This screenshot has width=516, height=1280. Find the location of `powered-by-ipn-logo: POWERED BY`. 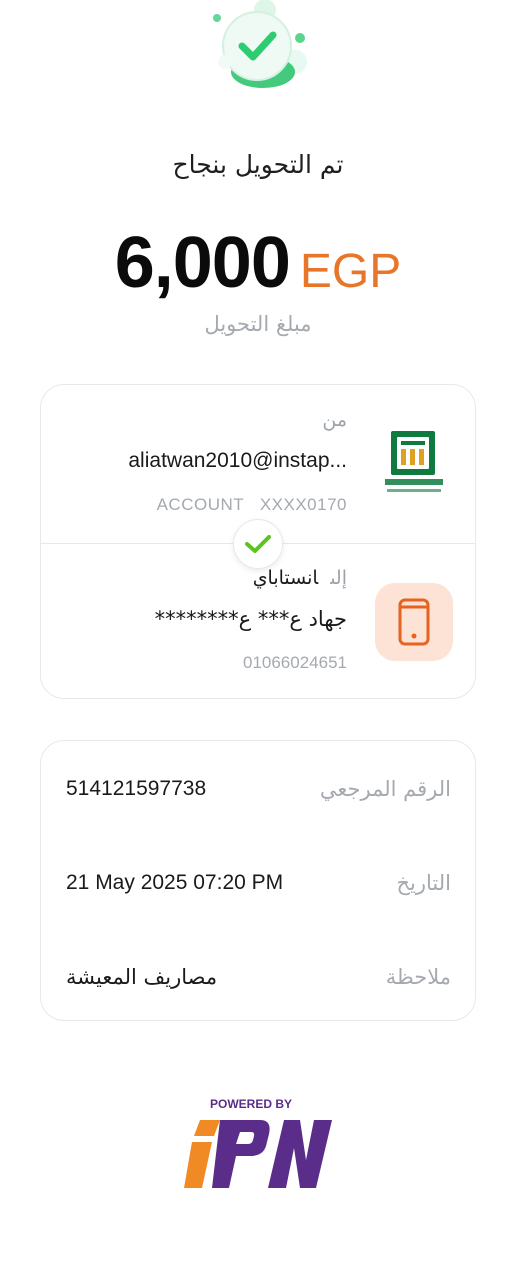

powered-by-ipn-logo: POWERED BY is located at coordinates (258, 1142).